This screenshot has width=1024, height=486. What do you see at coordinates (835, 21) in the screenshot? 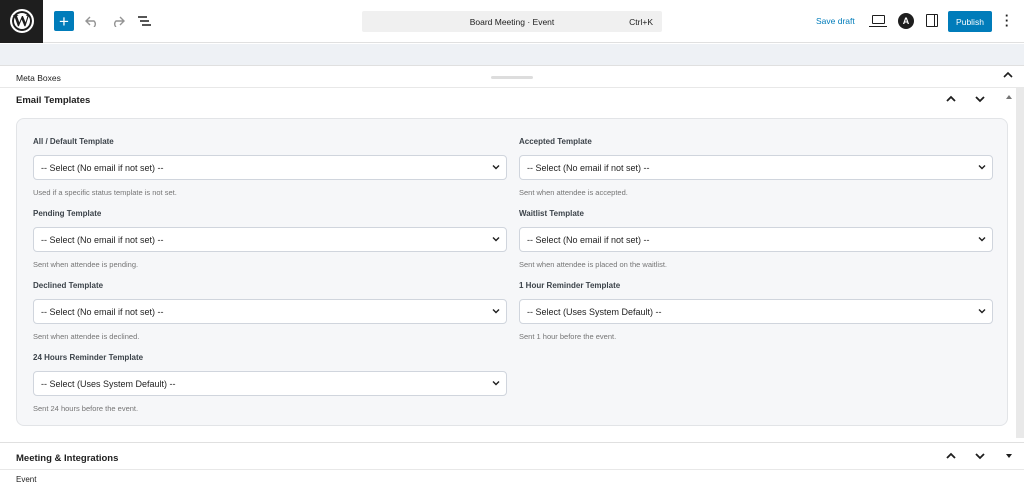
I see `save-draft-button: Save draft` at bounding box center [835, 21].